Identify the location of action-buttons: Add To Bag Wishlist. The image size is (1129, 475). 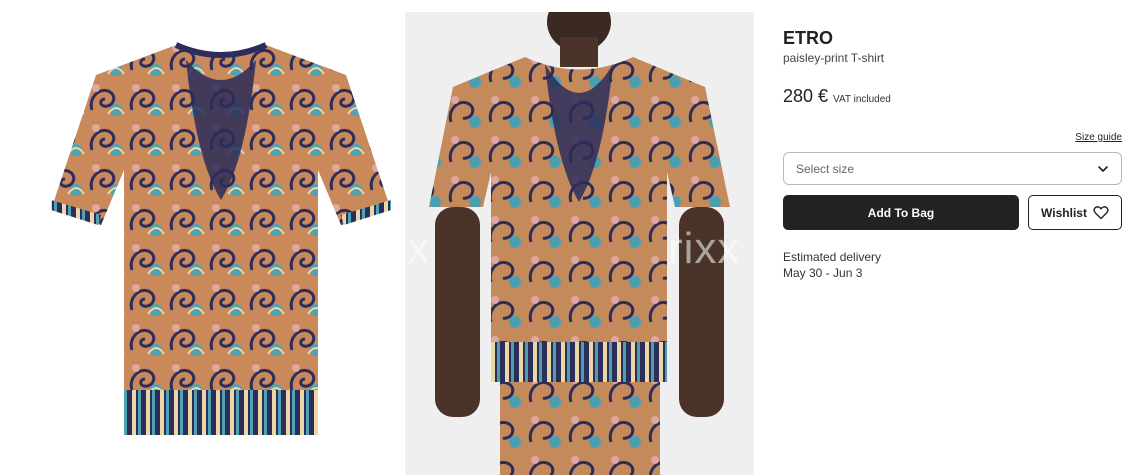
(952, 212).